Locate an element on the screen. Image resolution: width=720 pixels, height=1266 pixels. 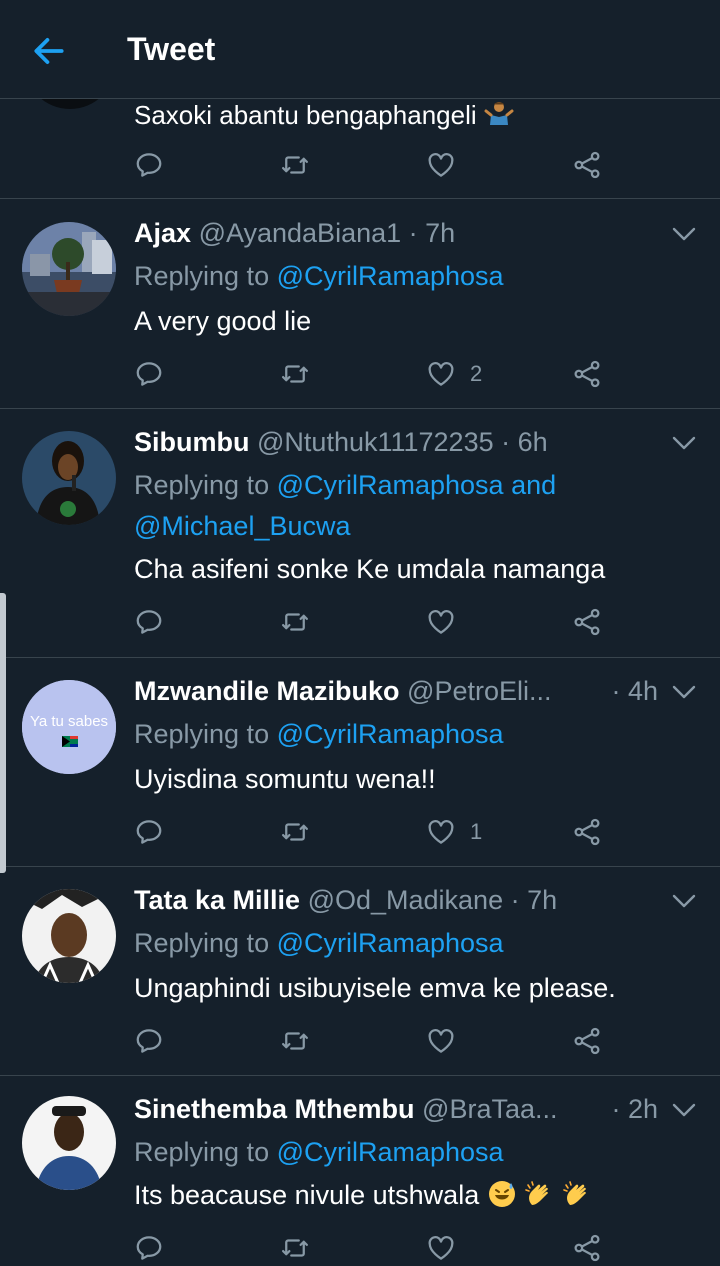
mention-link: @CyrilRamaphosa and is located at coordinates (417, 485).